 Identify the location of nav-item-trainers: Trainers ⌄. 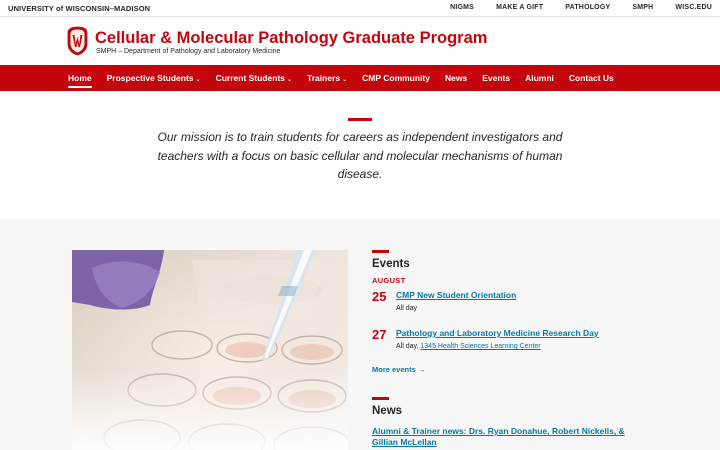
(327, 78).